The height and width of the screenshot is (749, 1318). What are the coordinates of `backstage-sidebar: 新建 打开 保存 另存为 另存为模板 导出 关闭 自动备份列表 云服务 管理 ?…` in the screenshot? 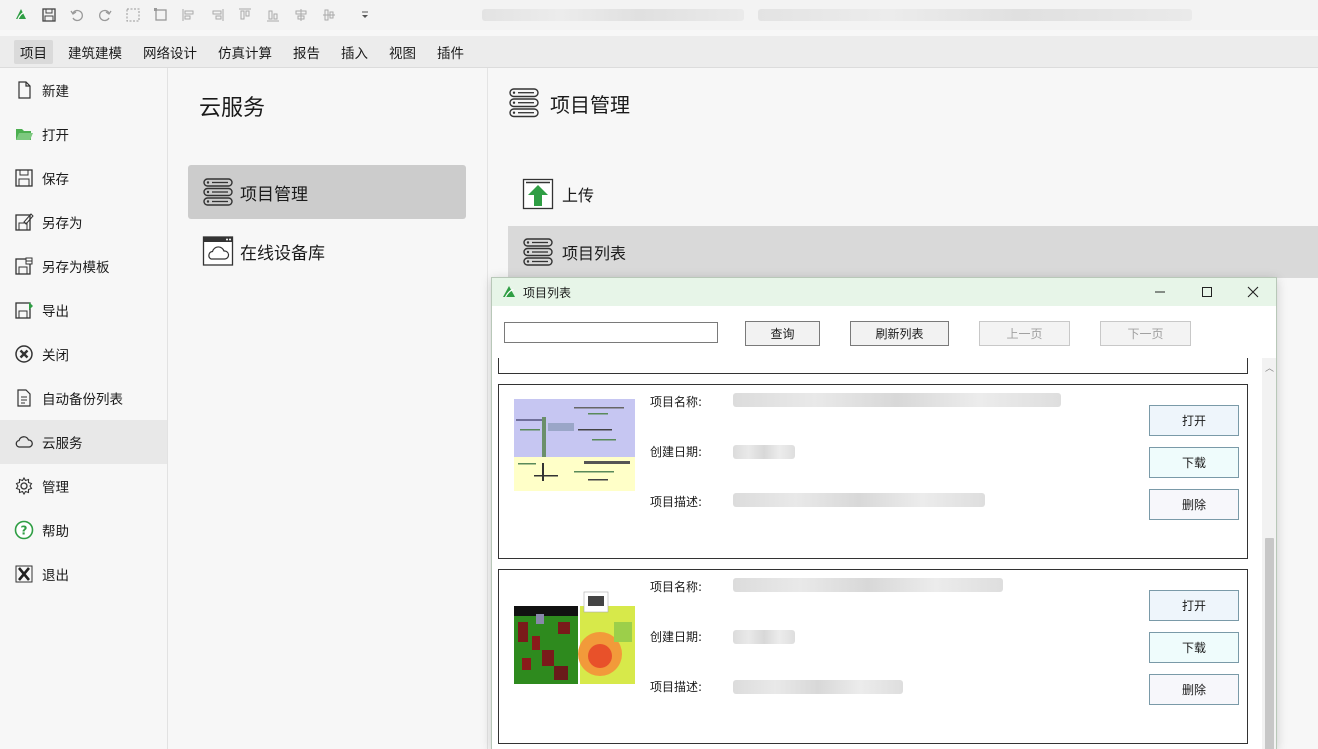 It's located at (84, 408).